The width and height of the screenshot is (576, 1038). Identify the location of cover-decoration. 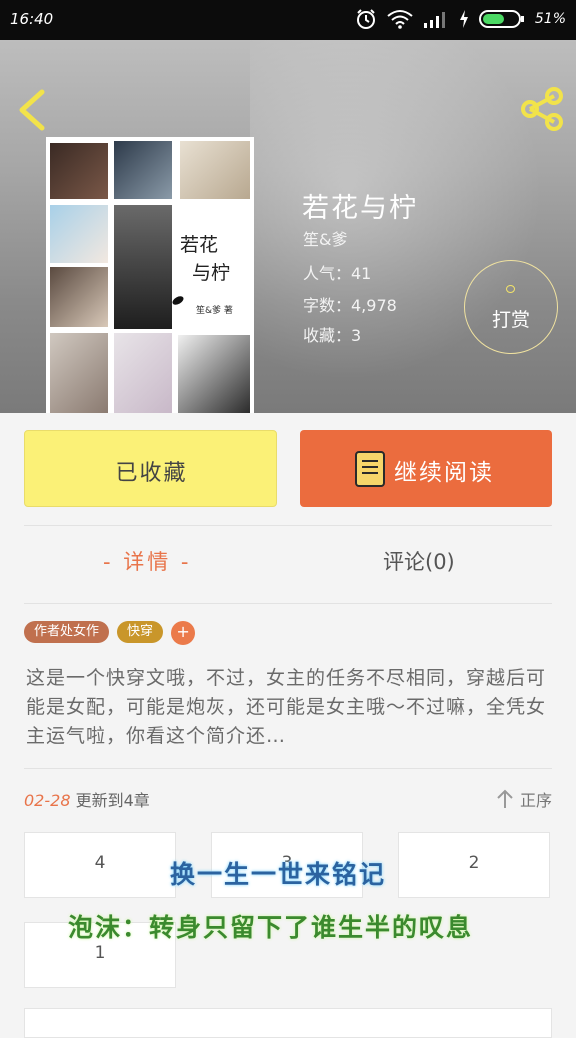
(178, 300).